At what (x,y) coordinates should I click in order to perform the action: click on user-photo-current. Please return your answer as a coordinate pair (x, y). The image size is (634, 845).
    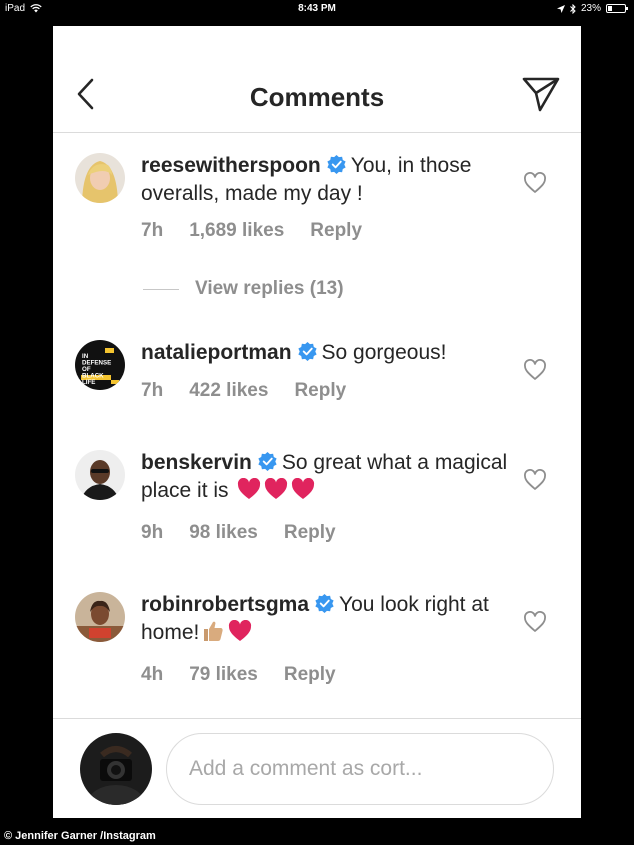
    Looking at the image, I should click on (116, 769).